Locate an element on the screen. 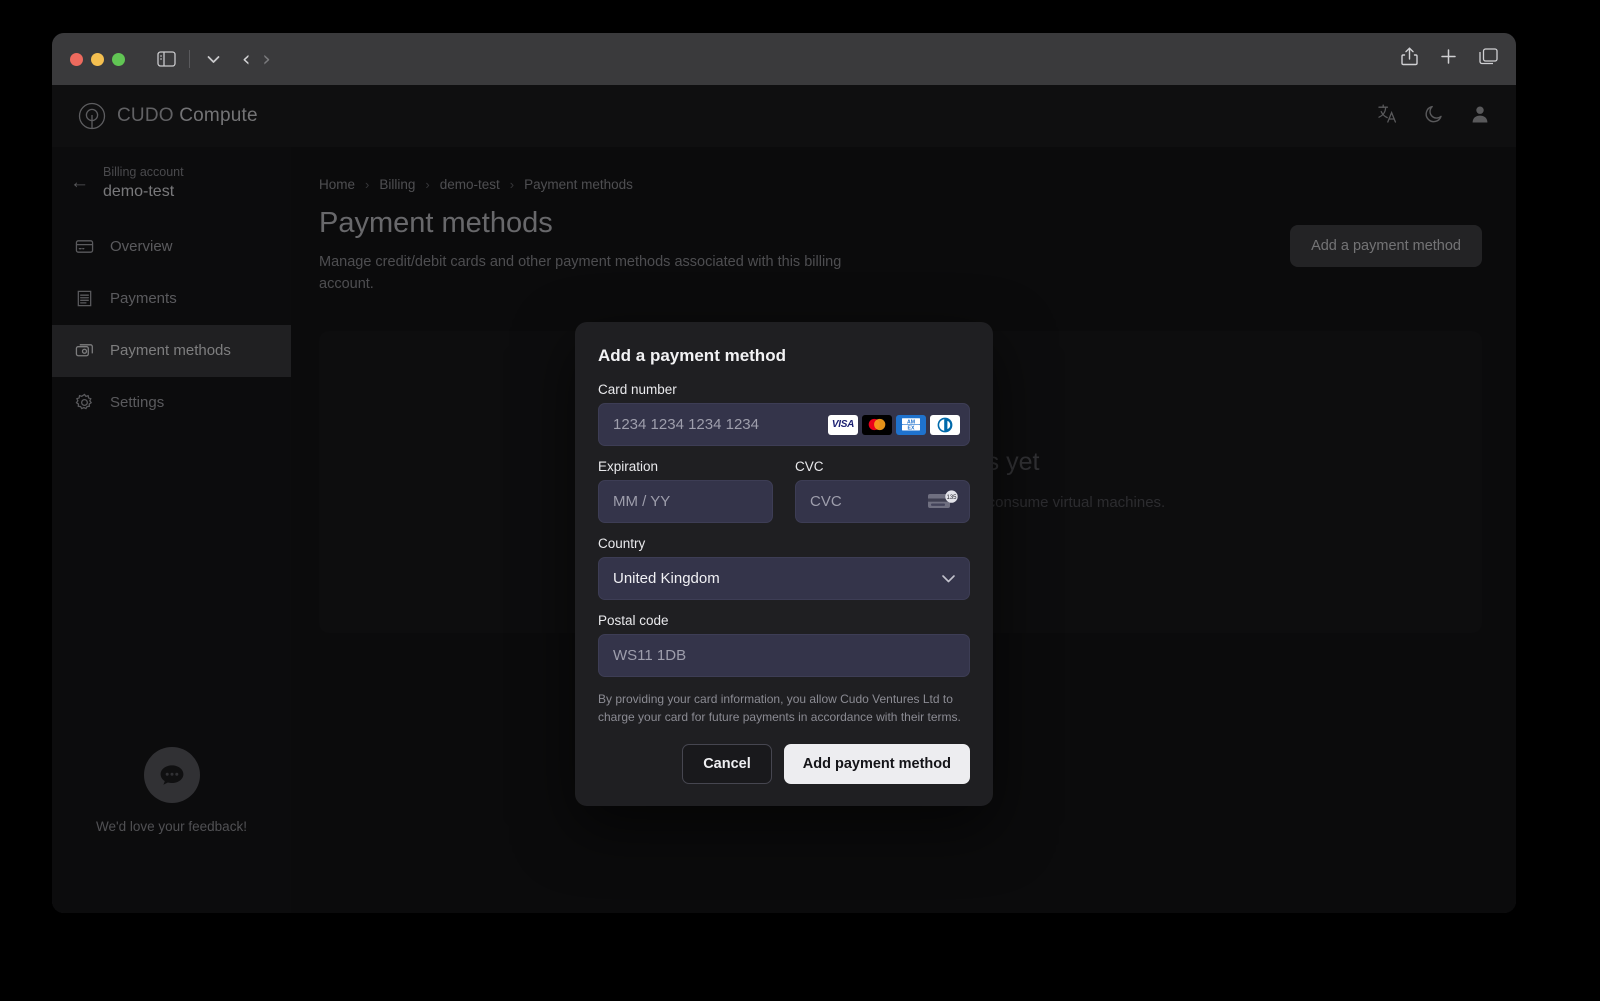 The height and width of the screenshot is (1001, 1600). back-button: ‹ is located at coordinates (246, 59).